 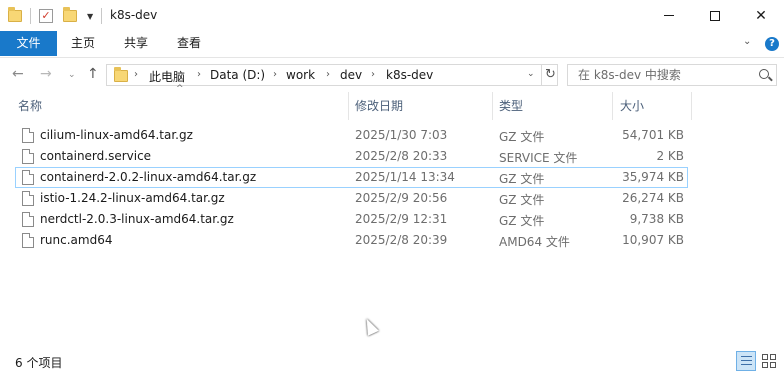 What do you see at coordinates (653, 135) in the screenshot?
I see `file-size: 54,701 KB` at bounding box center [653, 135].